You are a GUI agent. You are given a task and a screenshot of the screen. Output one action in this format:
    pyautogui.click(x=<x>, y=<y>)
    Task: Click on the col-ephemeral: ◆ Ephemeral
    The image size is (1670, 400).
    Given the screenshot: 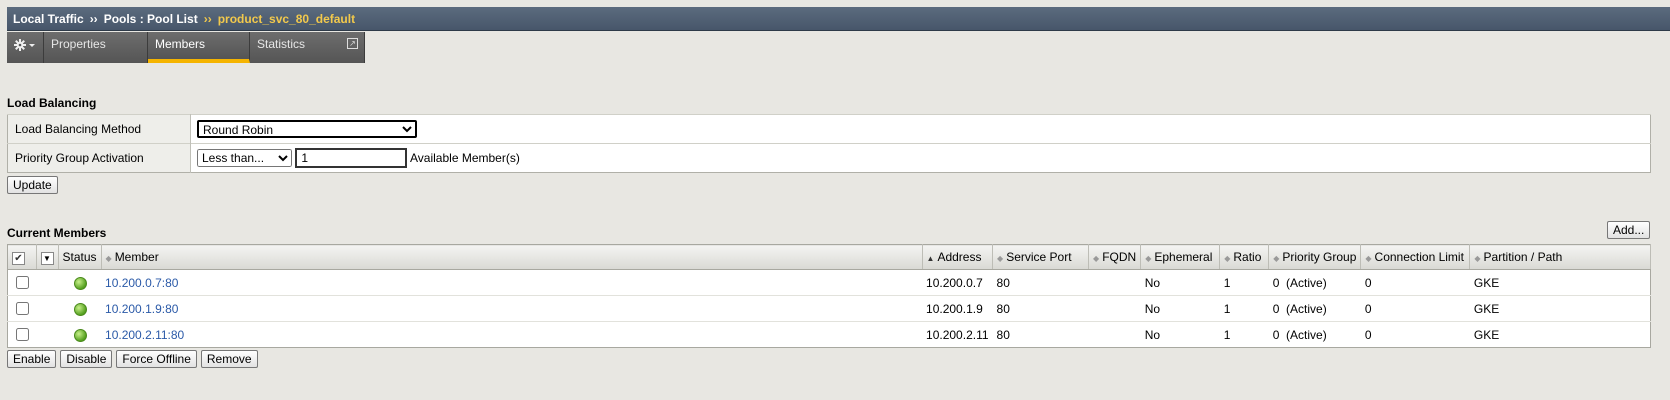 What is the action you would take?
    pyautogui.click(x=1180, y=257)
    